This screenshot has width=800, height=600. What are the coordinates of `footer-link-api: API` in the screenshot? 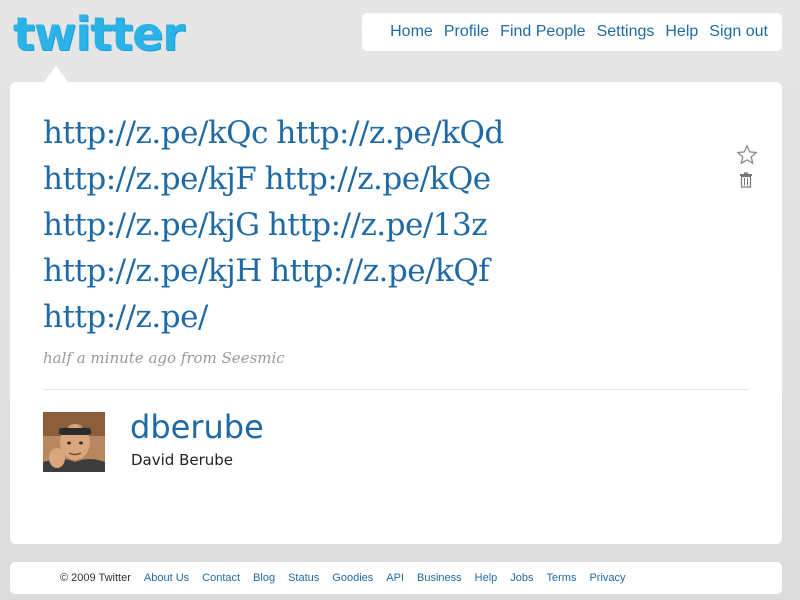 It's located at (395, 578).